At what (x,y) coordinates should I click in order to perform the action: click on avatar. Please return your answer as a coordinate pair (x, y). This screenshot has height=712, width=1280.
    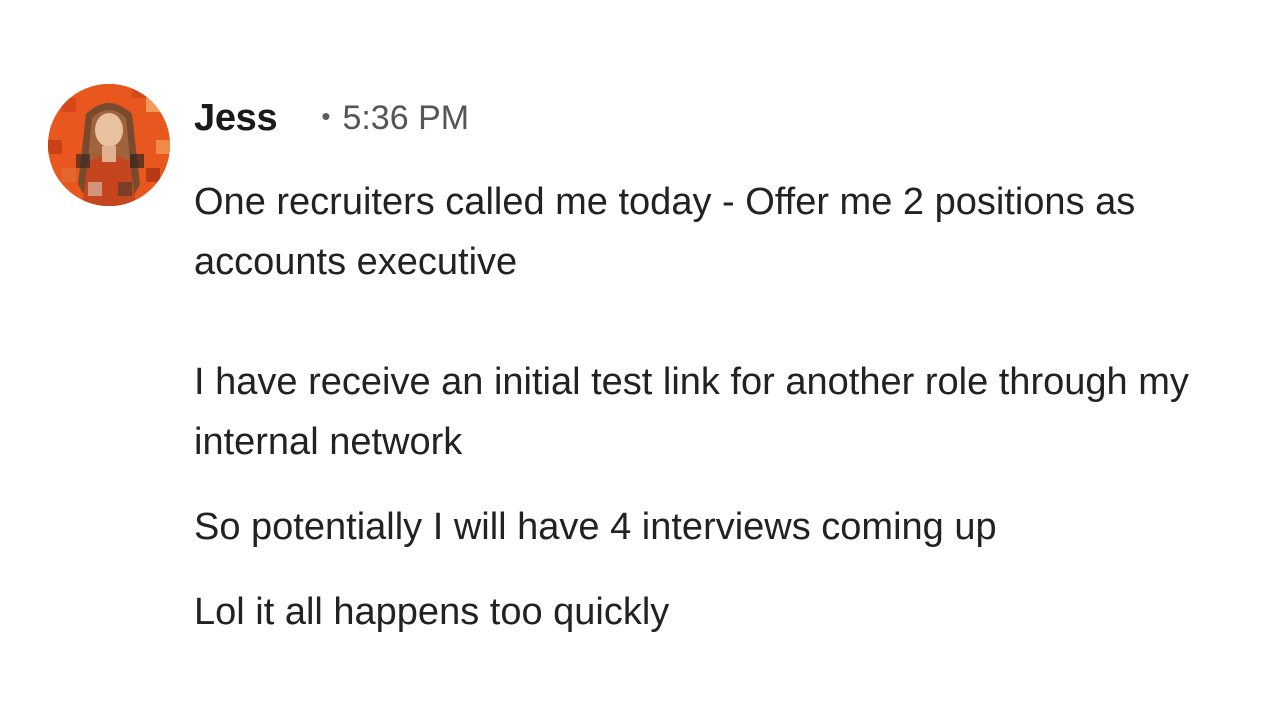
    Looking at the image, I should click on (109, 145).